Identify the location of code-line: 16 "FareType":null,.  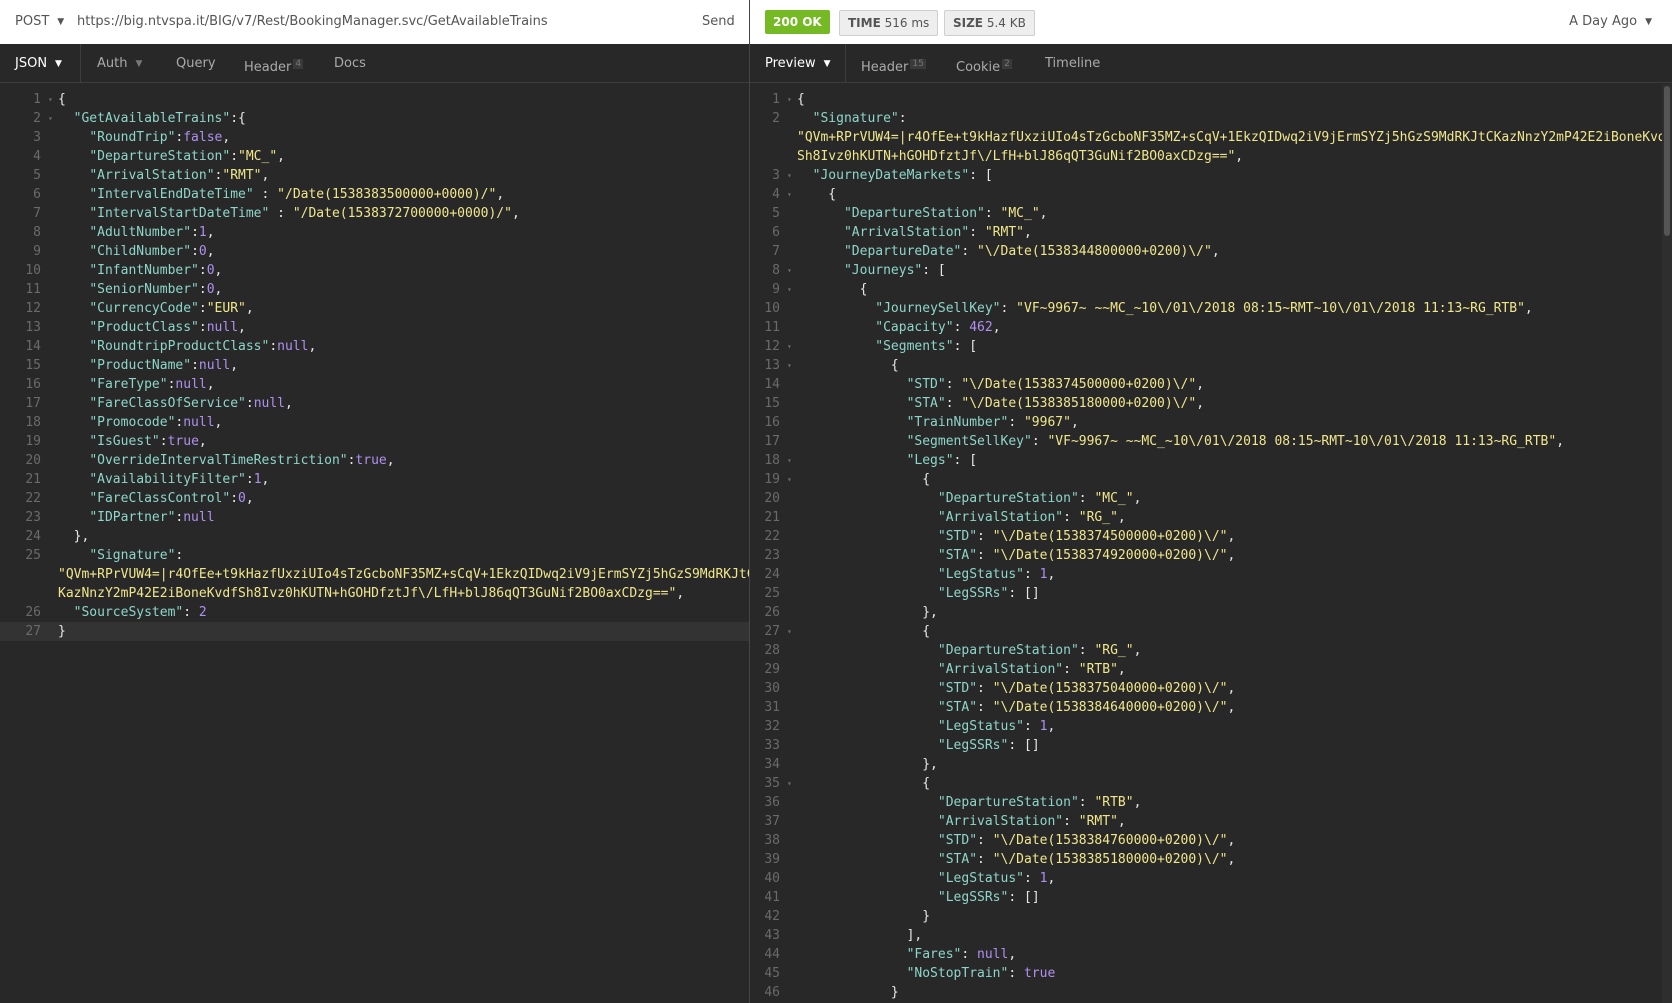
(374, 384).